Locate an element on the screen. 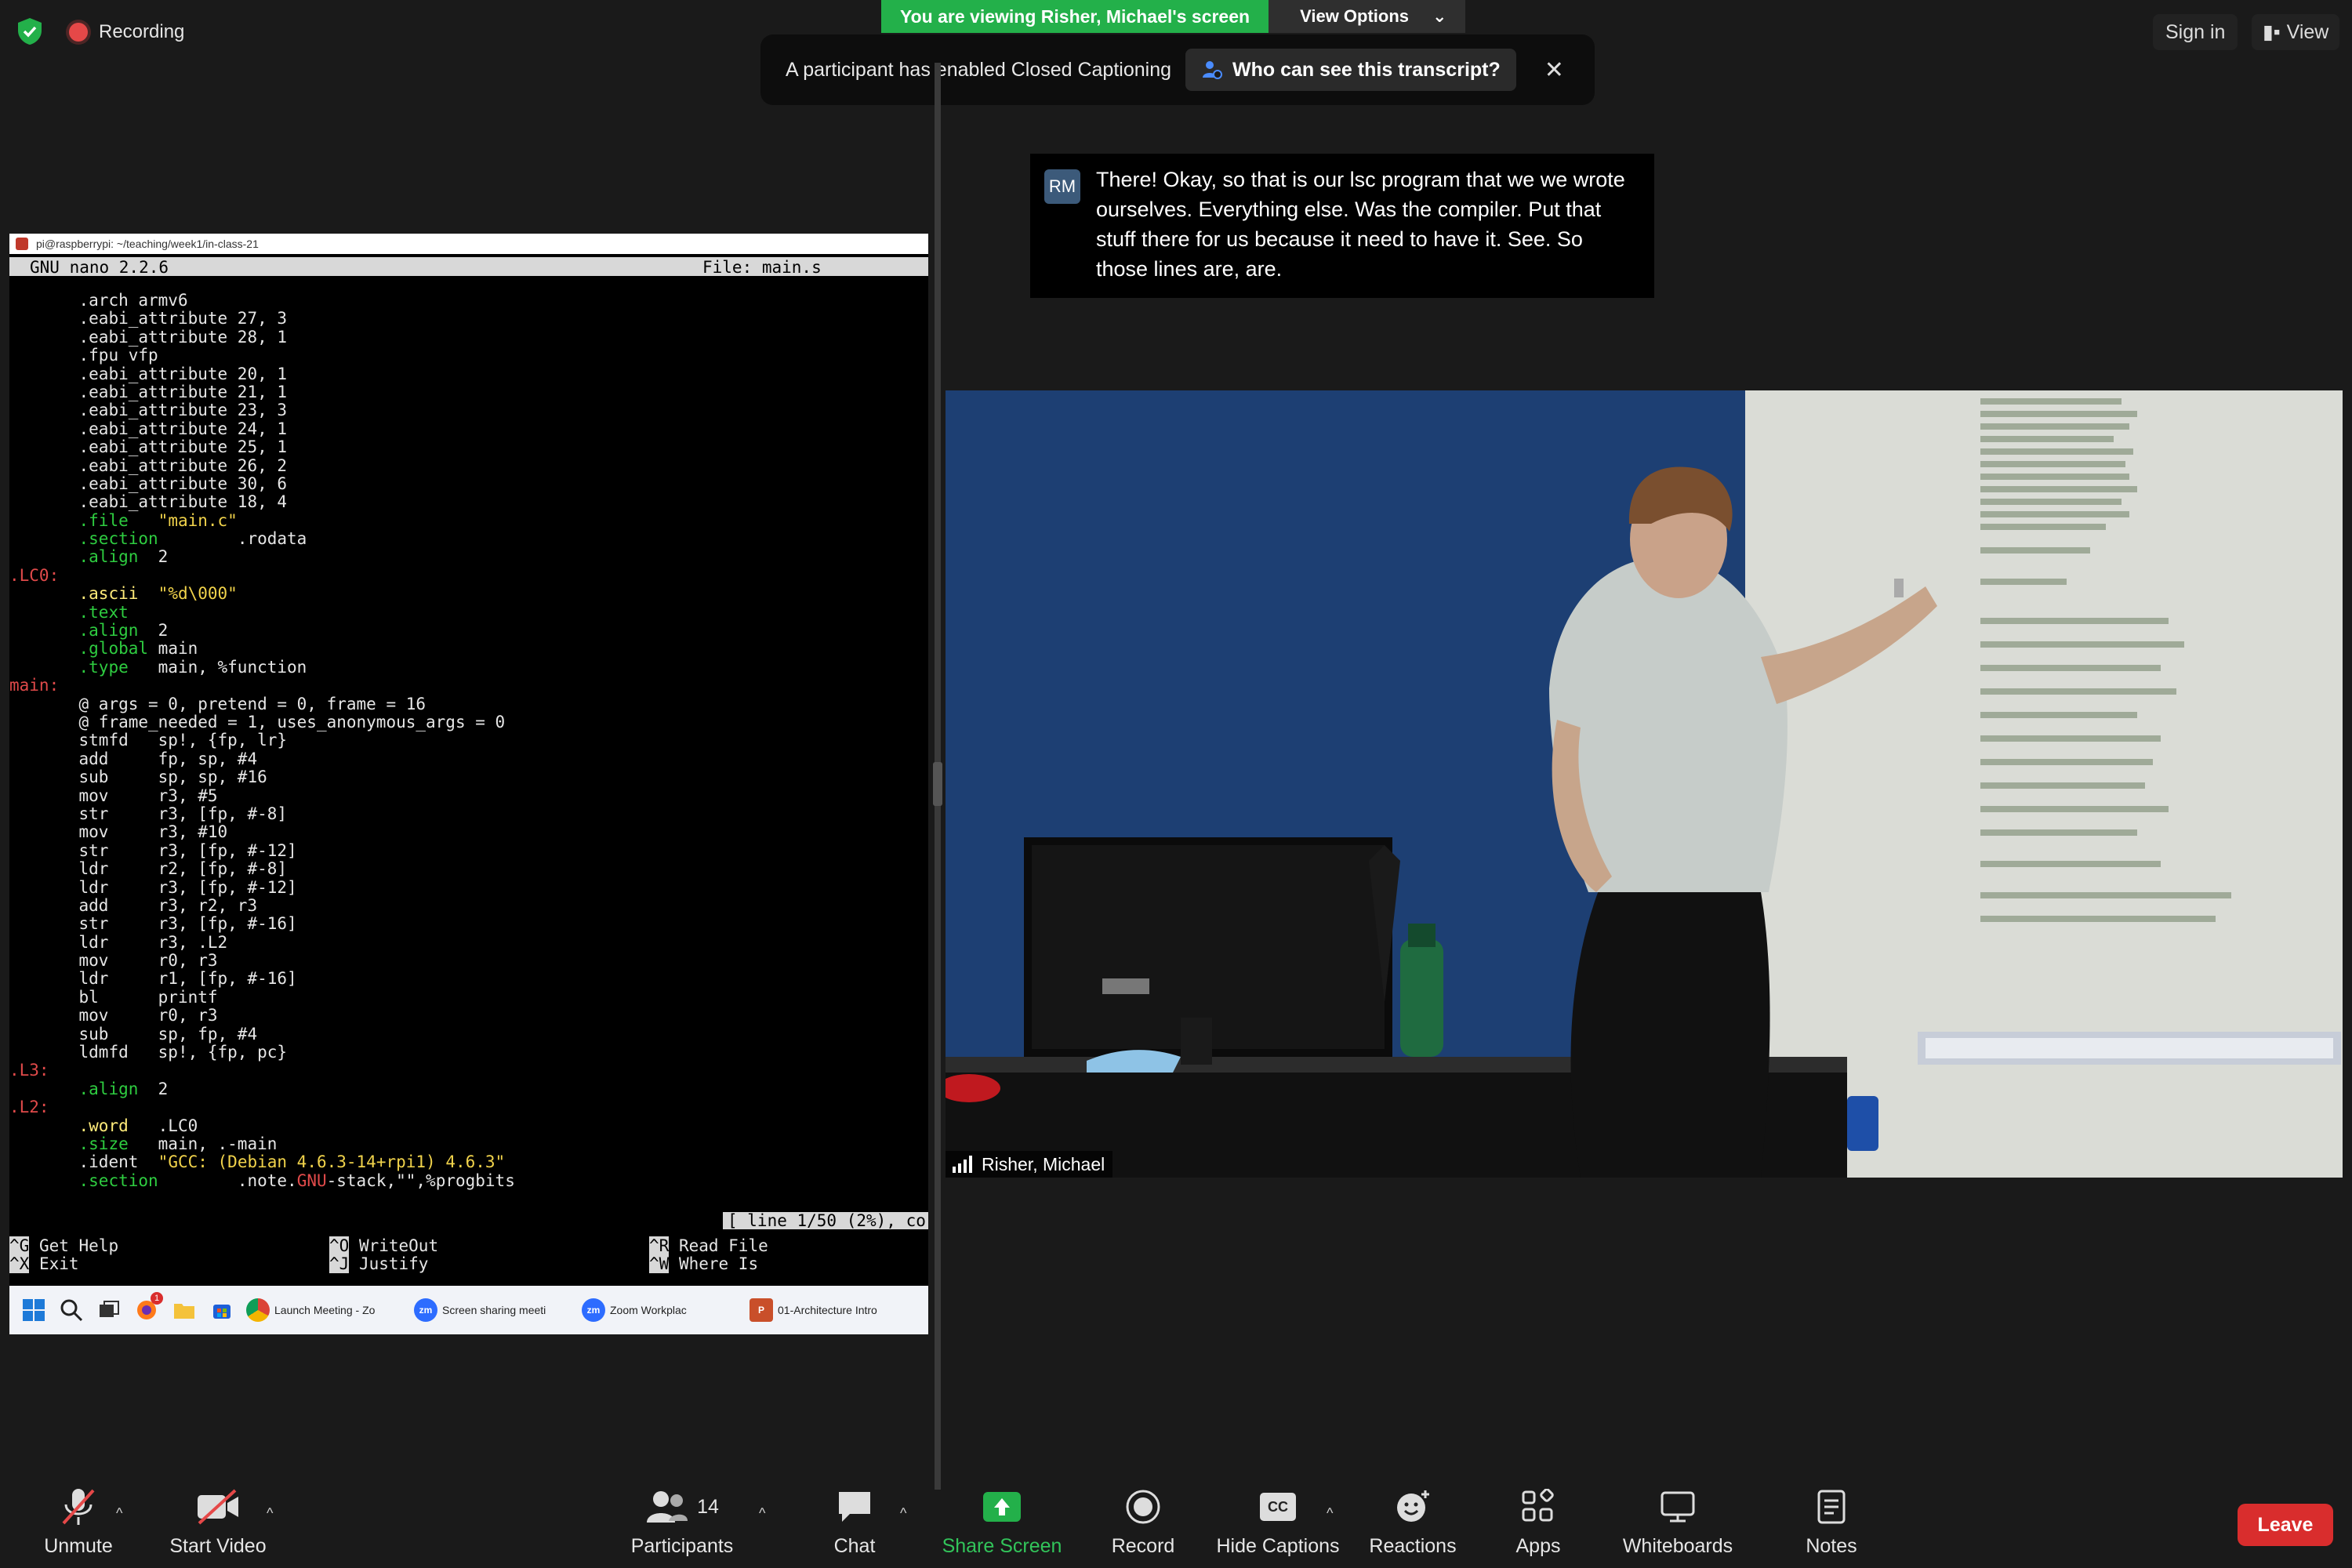 Image resolution: width=2352 pixels, height=1568 pixels. code-line: .L2: is located at coordinates (469, 1107).